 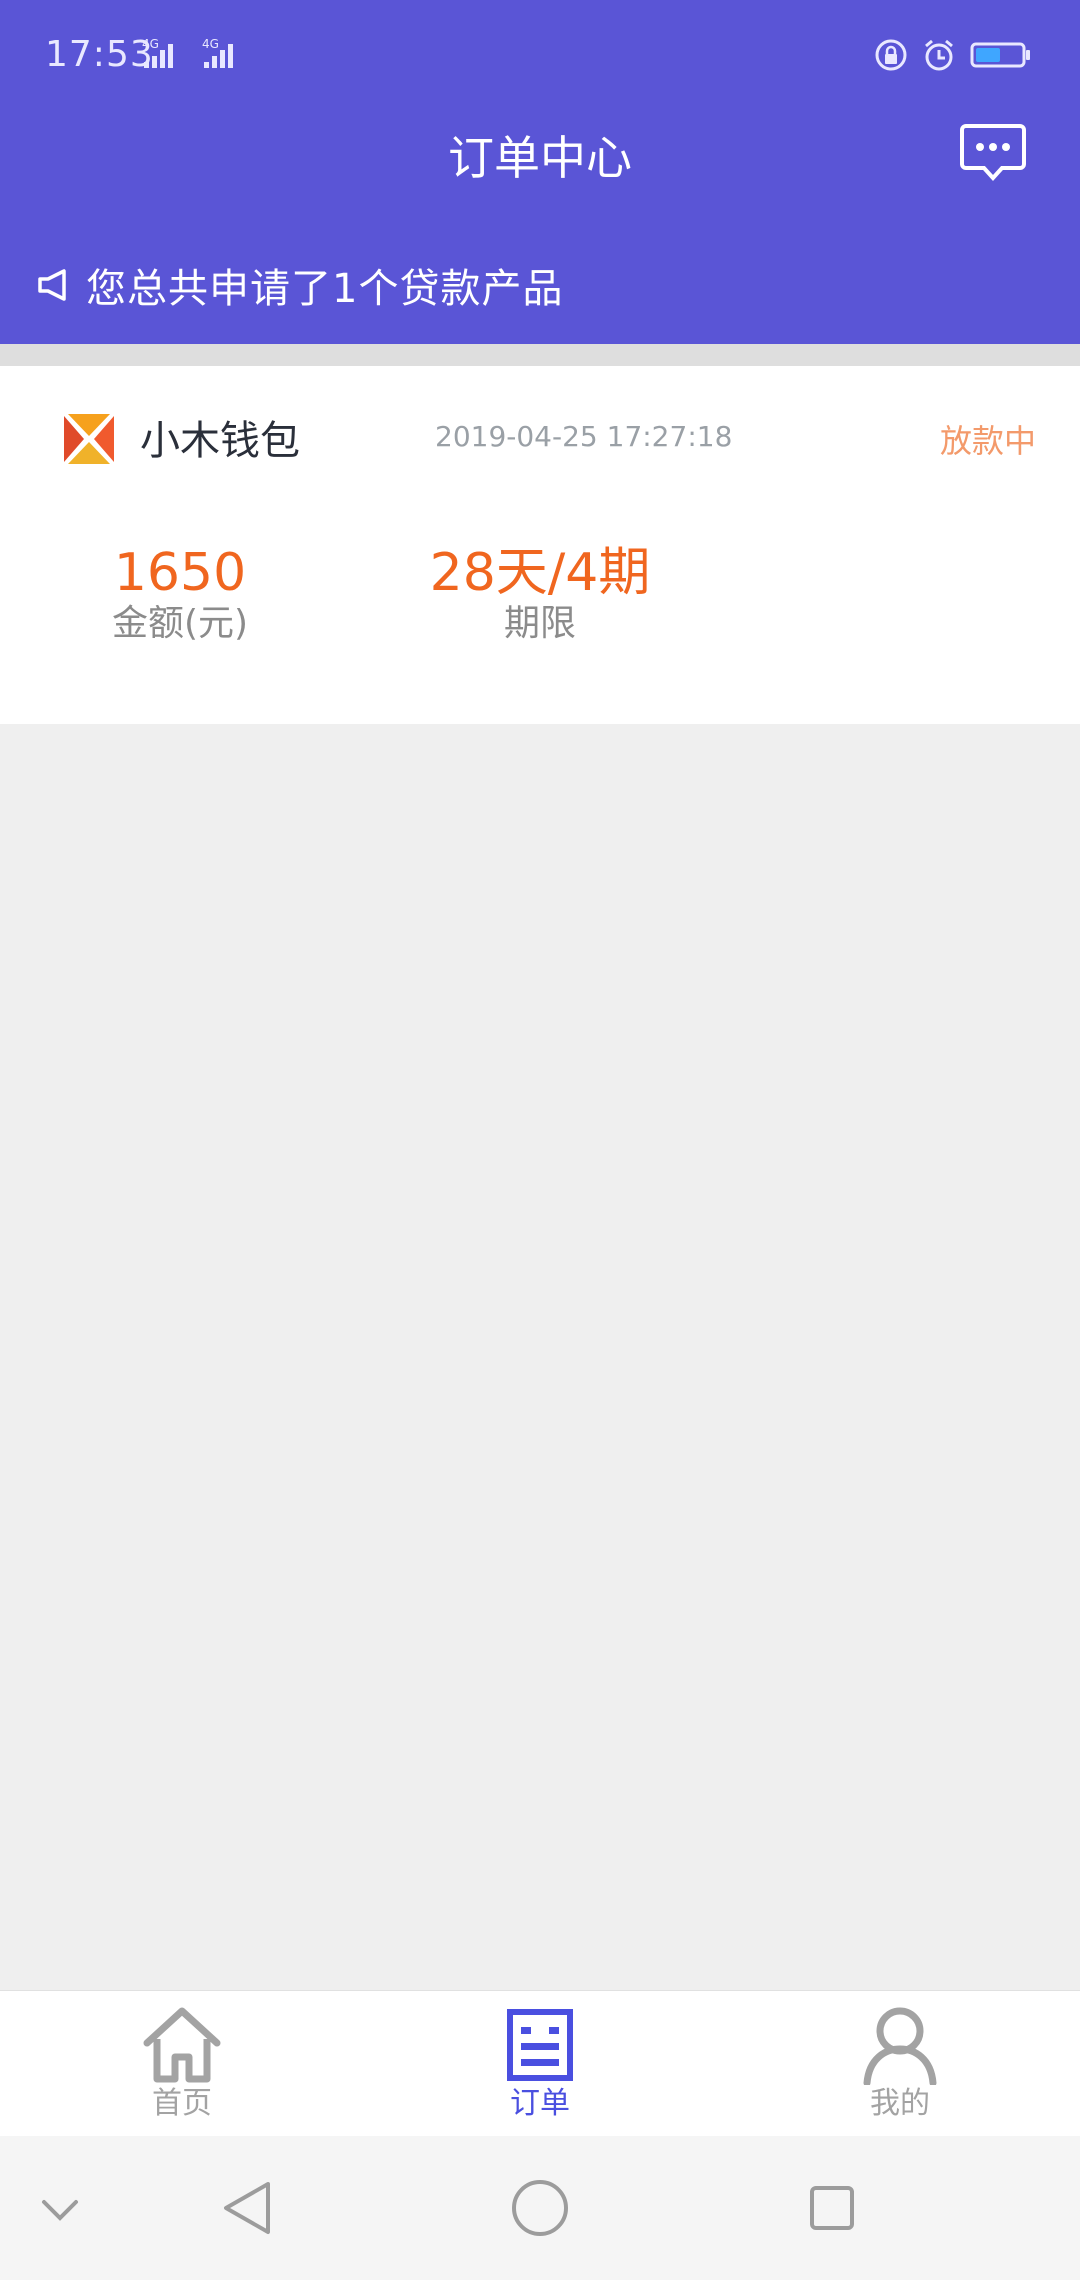 What do you see at coordinates (900, 2046) in the screenshot?
I see `user-icon` at bounding box center [900, 2046].